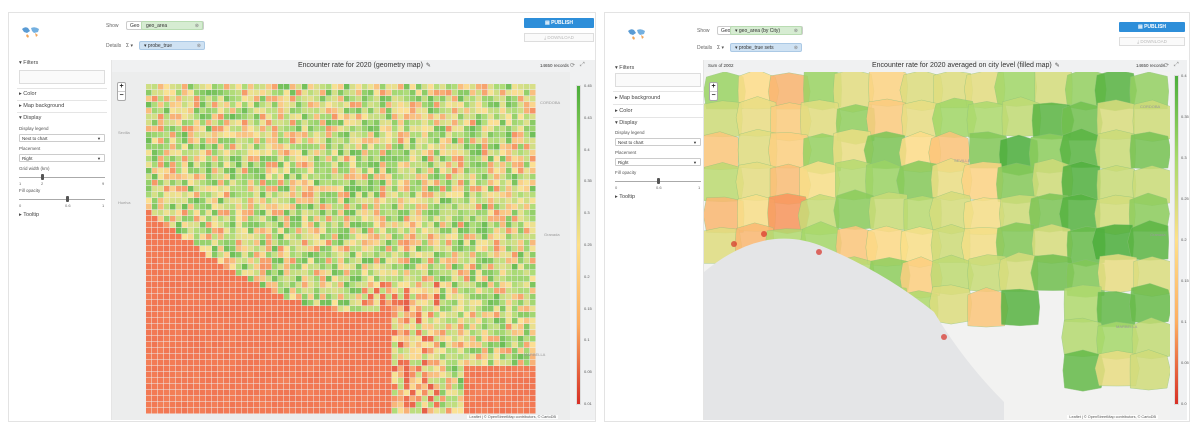 This screenshot has height=430, width=1194. What do you see at coordinates (1140, 27) in the screenshot?
I see `publish-icon: ▤` at bounding box center [1140, 27].